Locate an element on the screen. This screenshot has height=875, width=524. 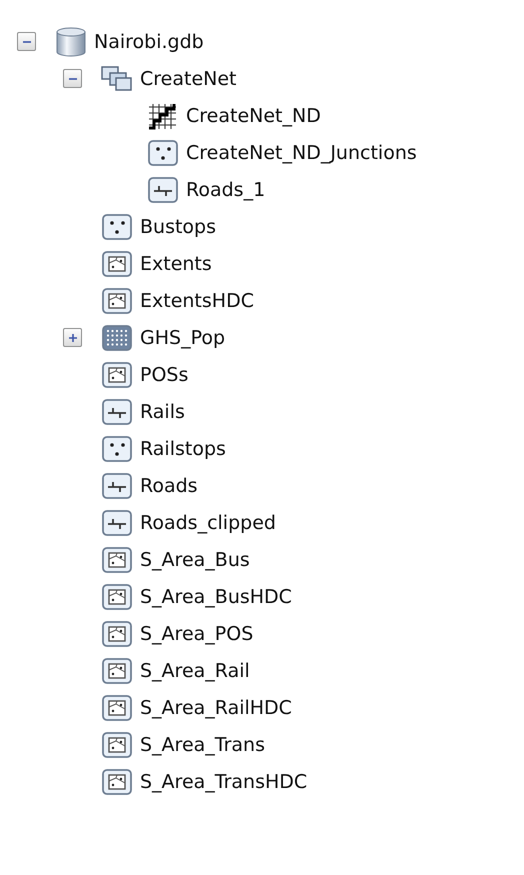
tree-item: Roads_1 is located at coordinates (226, 189).